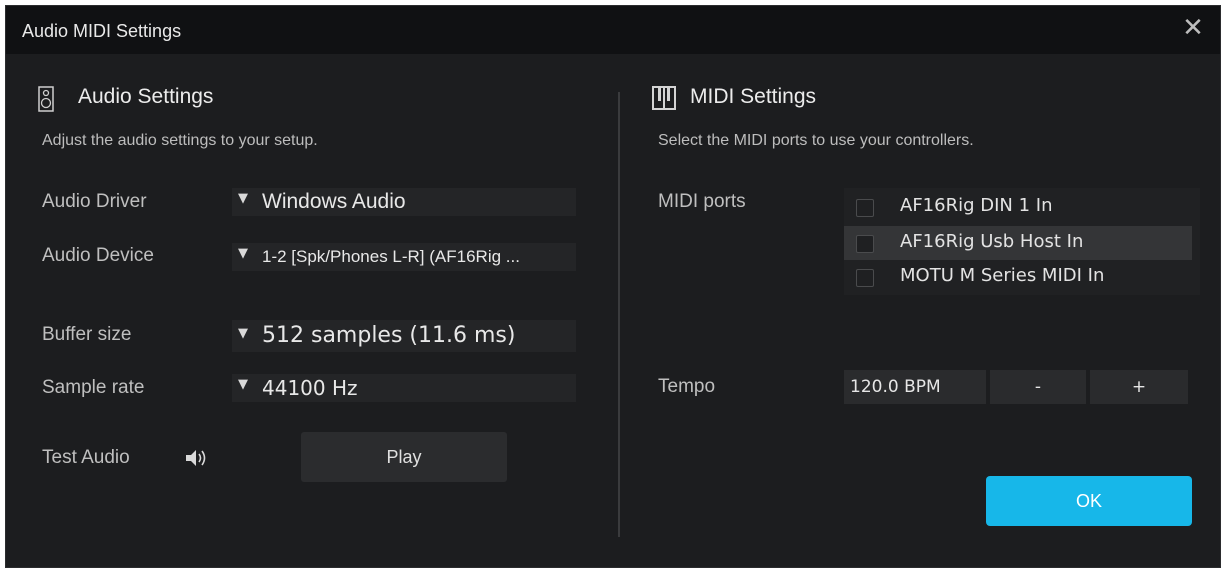 This screenshot has width=1226, height=573. Describe the element at coordinates (86, 457) in the screenshot. I see `test-audio-label: Test Audio` at that location.